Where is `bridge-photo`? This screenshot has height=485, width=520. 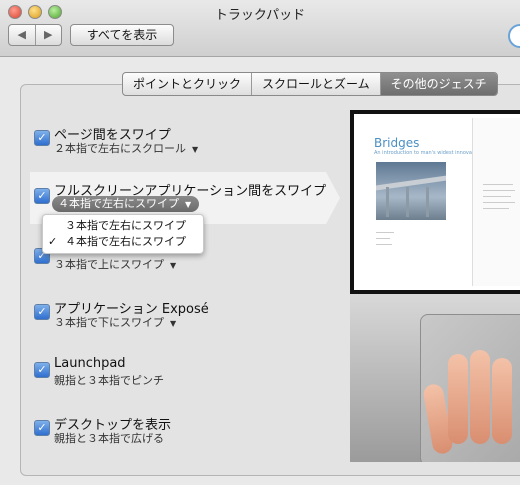 bridge-photo is located at coordinates (411, 191).